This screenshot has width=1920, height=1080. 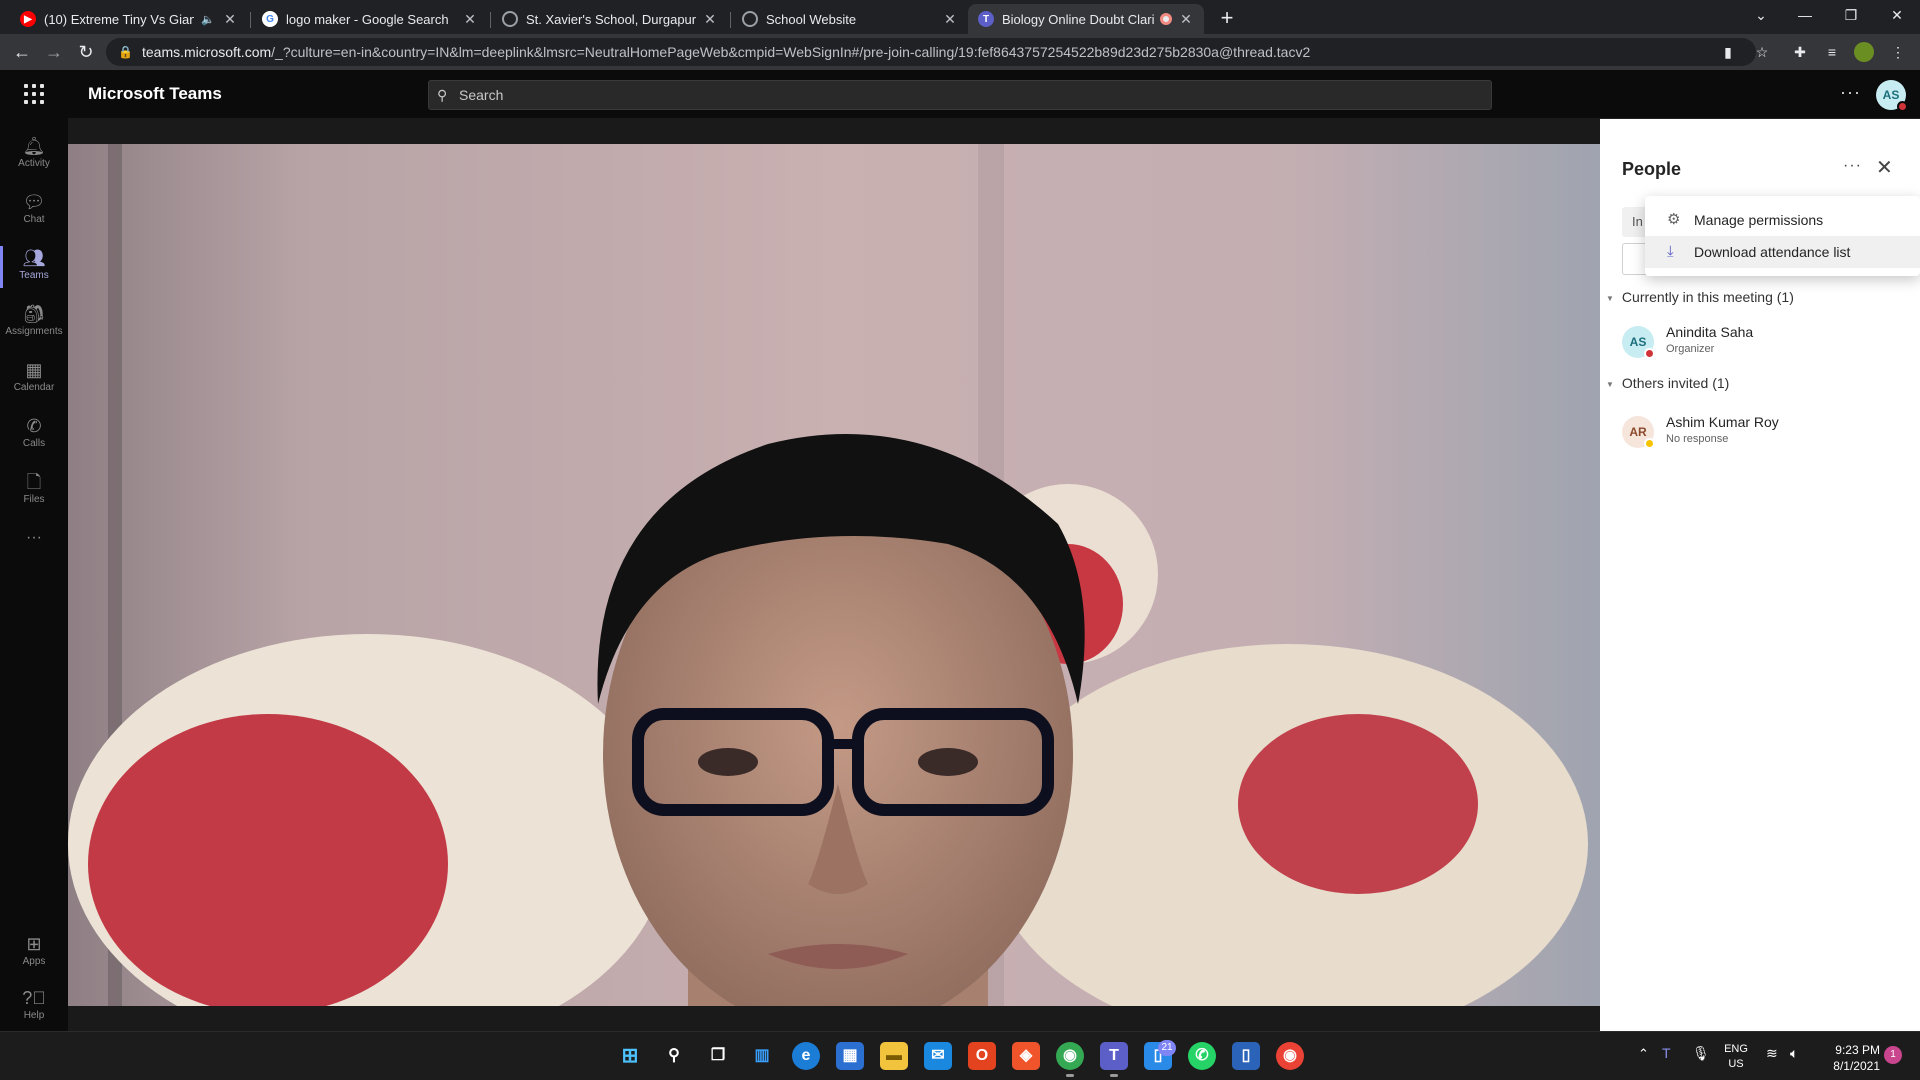 I want to click on tab-search-button: ⌄, so click(x=1761, y=15).